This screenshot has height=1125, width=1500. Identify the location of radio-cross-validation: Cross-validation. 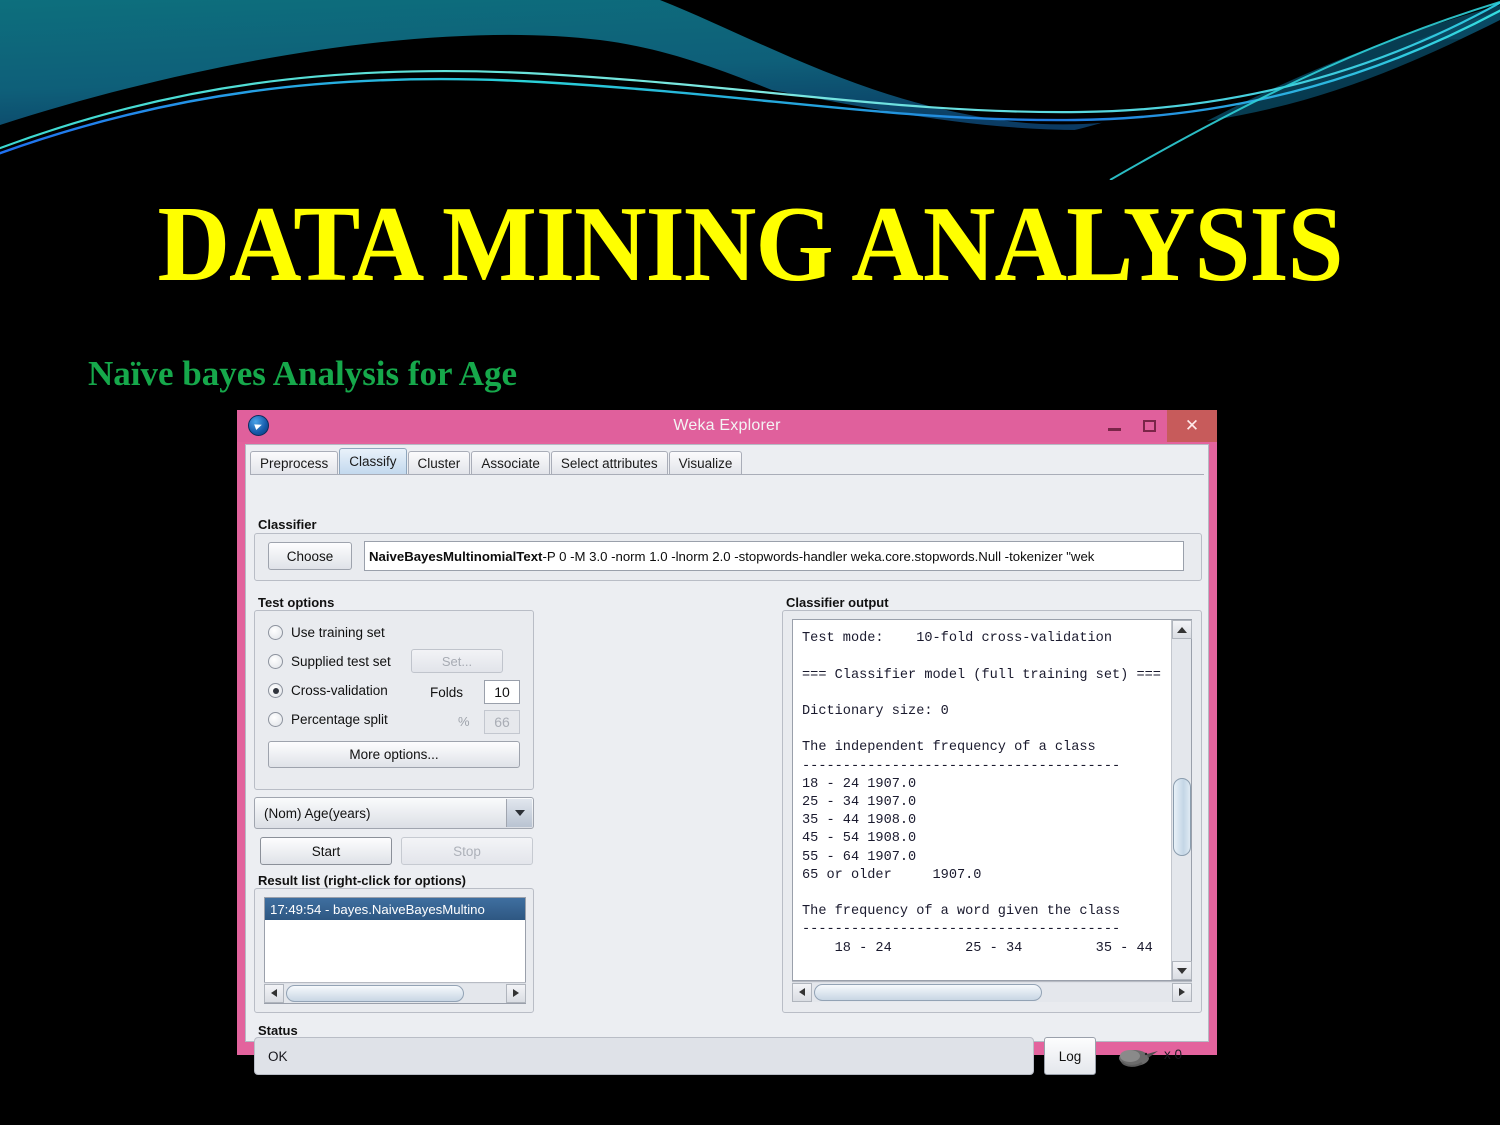
(328, 690).